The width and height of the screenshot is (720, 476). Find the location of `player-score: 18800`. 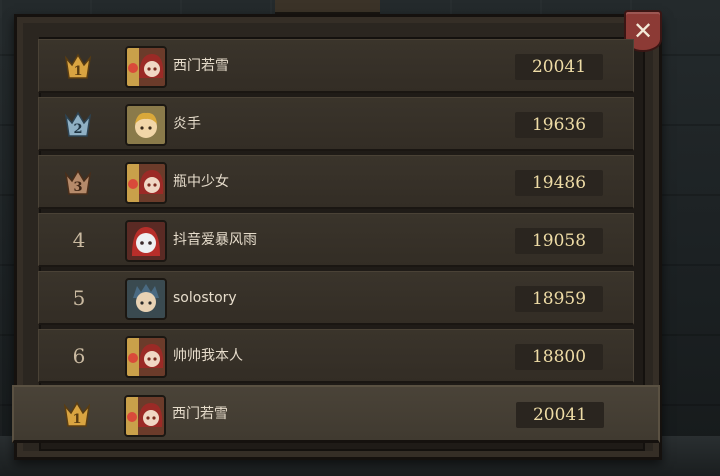

player-score: 18800 is located at coordinates (559, 357).